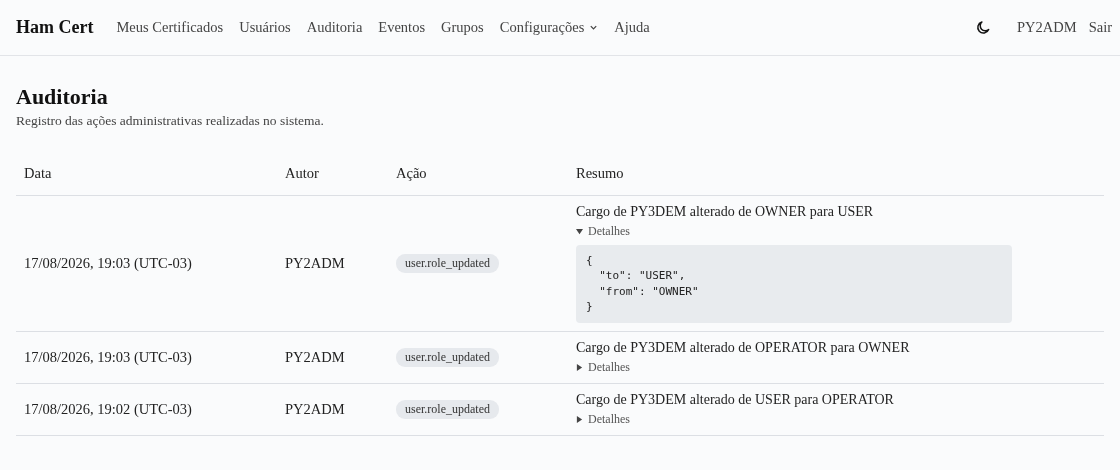 The width and height of the screenshot is (1120, 470). What do you see at coordinates (62, 97) in the screenshot?
I see `page-title: Auditoria` at bounding box center [62, 97].